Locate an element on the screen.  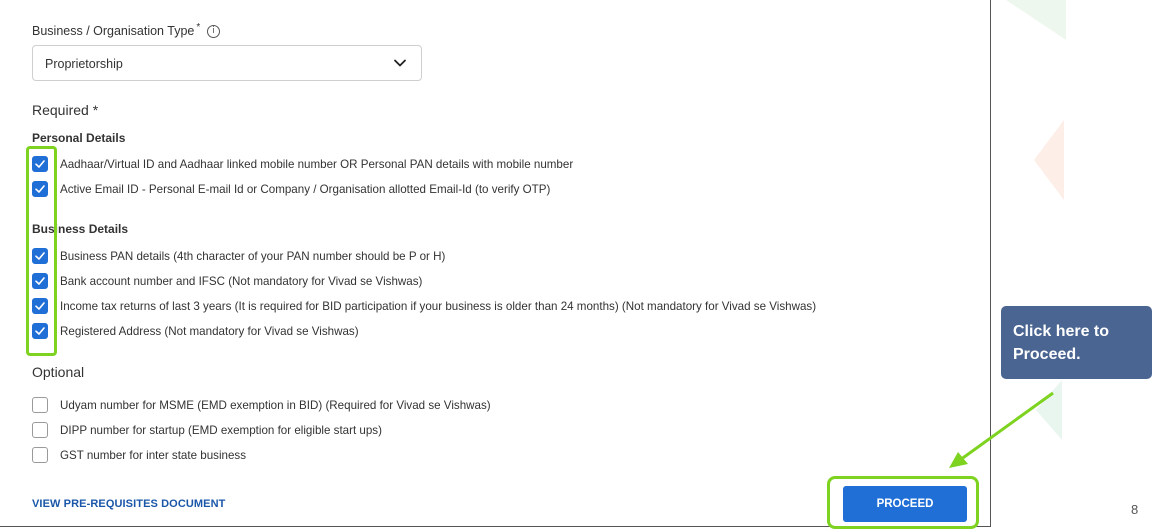
org-type-selected-value: Proprietorship is located at coordinates (84, 64).